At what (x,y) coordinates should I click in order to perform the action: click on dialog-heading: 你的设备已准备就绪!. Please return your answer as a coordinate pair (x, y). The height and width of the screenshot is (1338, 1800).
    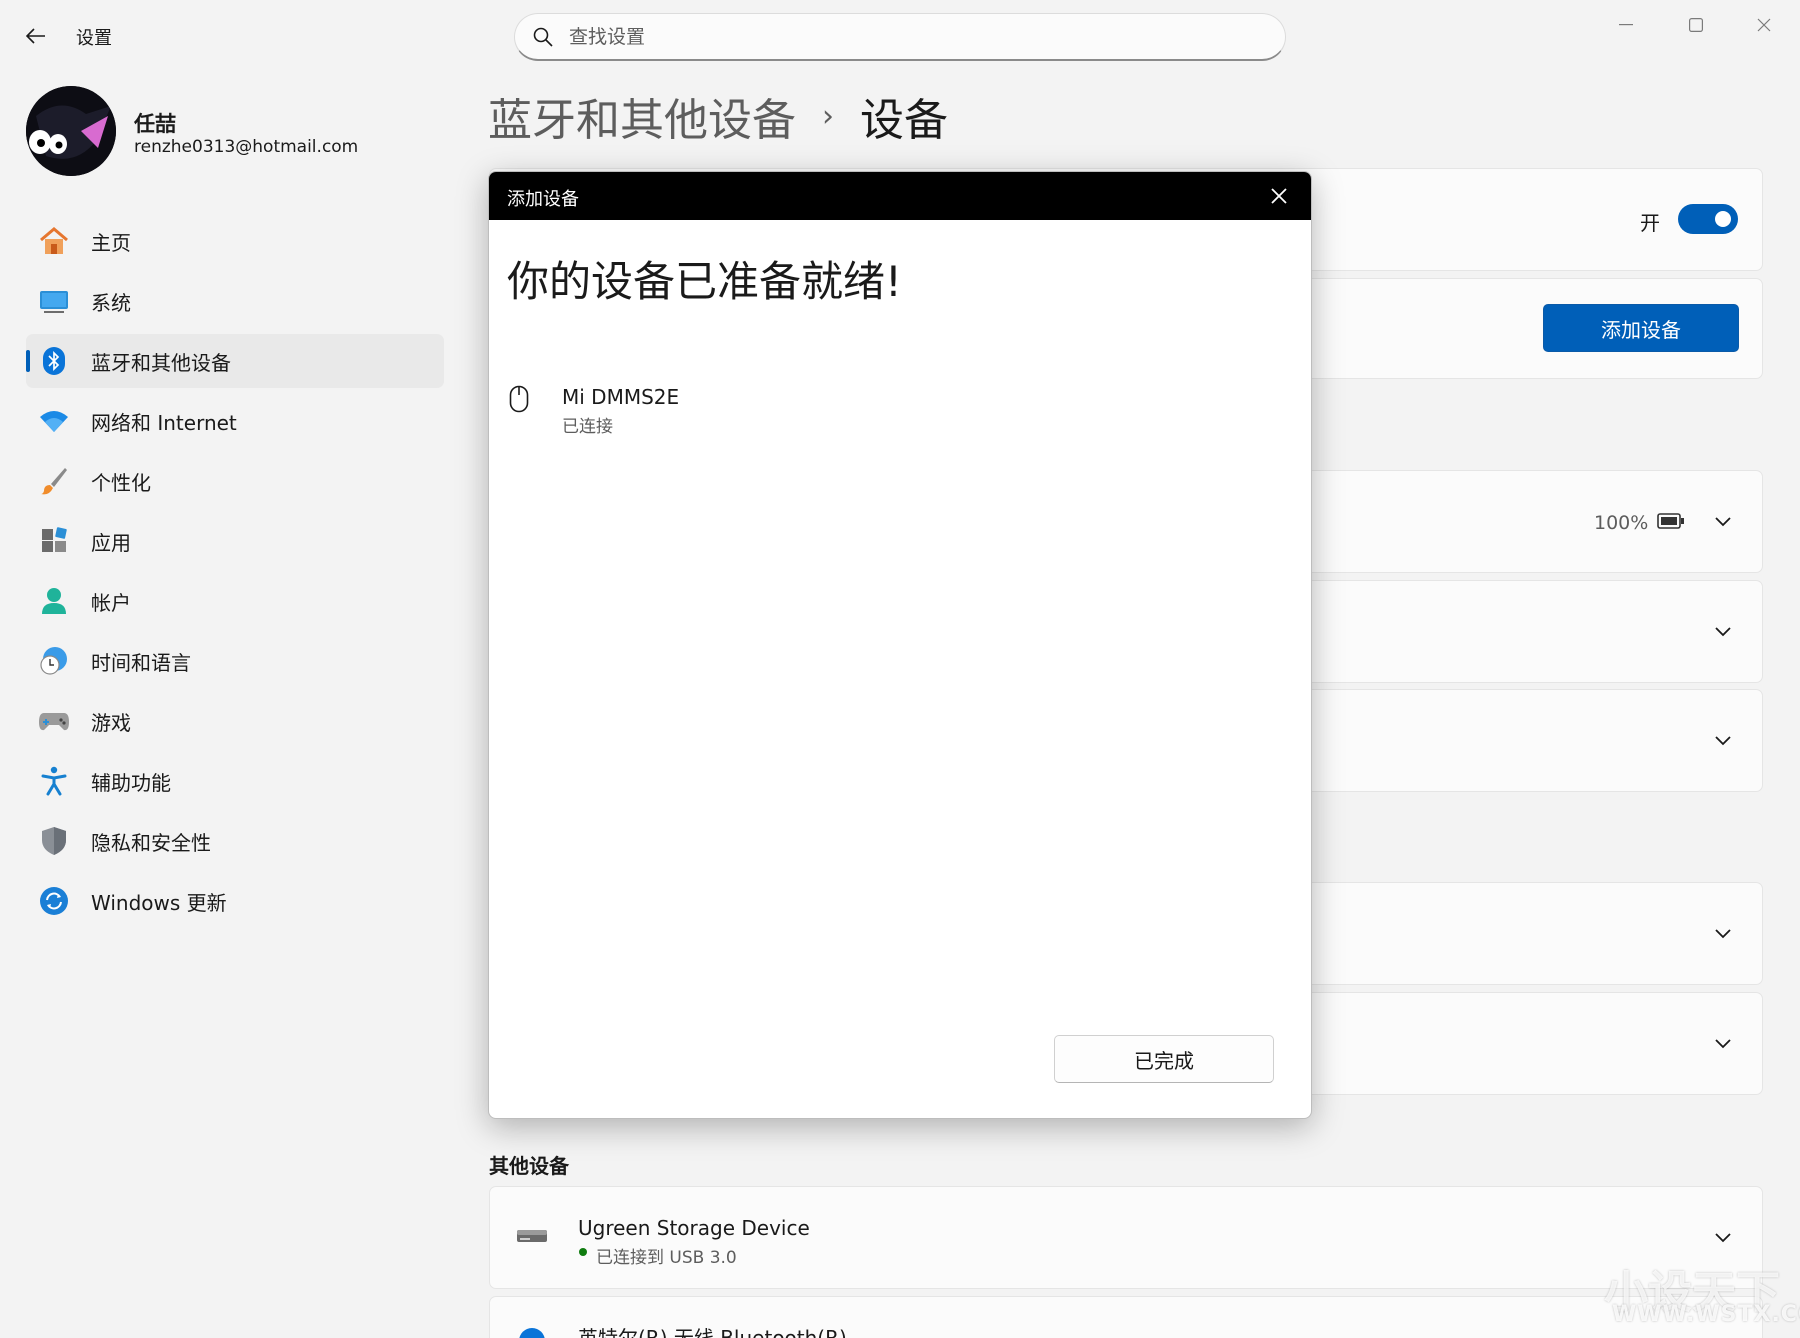
    Looking at the image, I should click on (704, 281).